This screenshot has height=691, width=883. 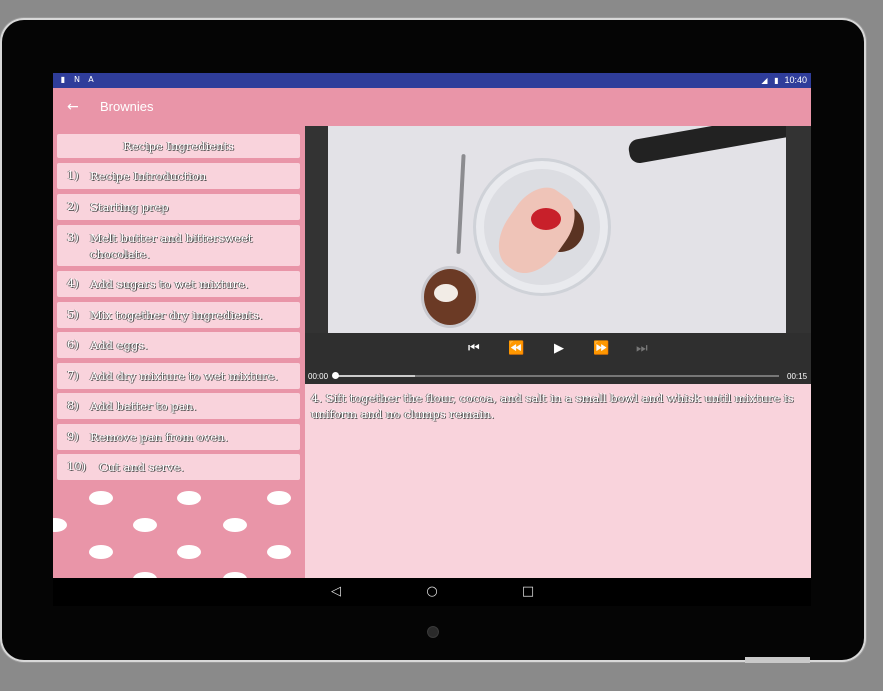 What do you see at coordinates (178, 207) in the screenshot?
I see `step-item-2: 2) Starting prep` at bounding box center [178, 207].